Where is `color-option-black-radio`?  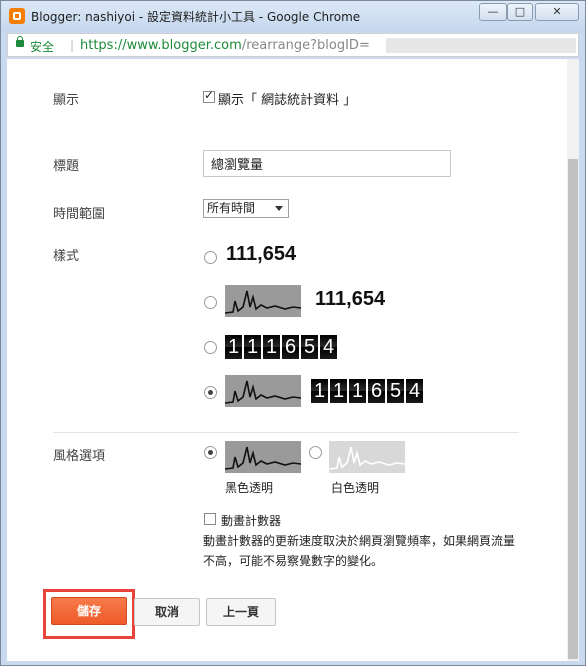
color-option-black-radio is located at coordinates (210, 452).